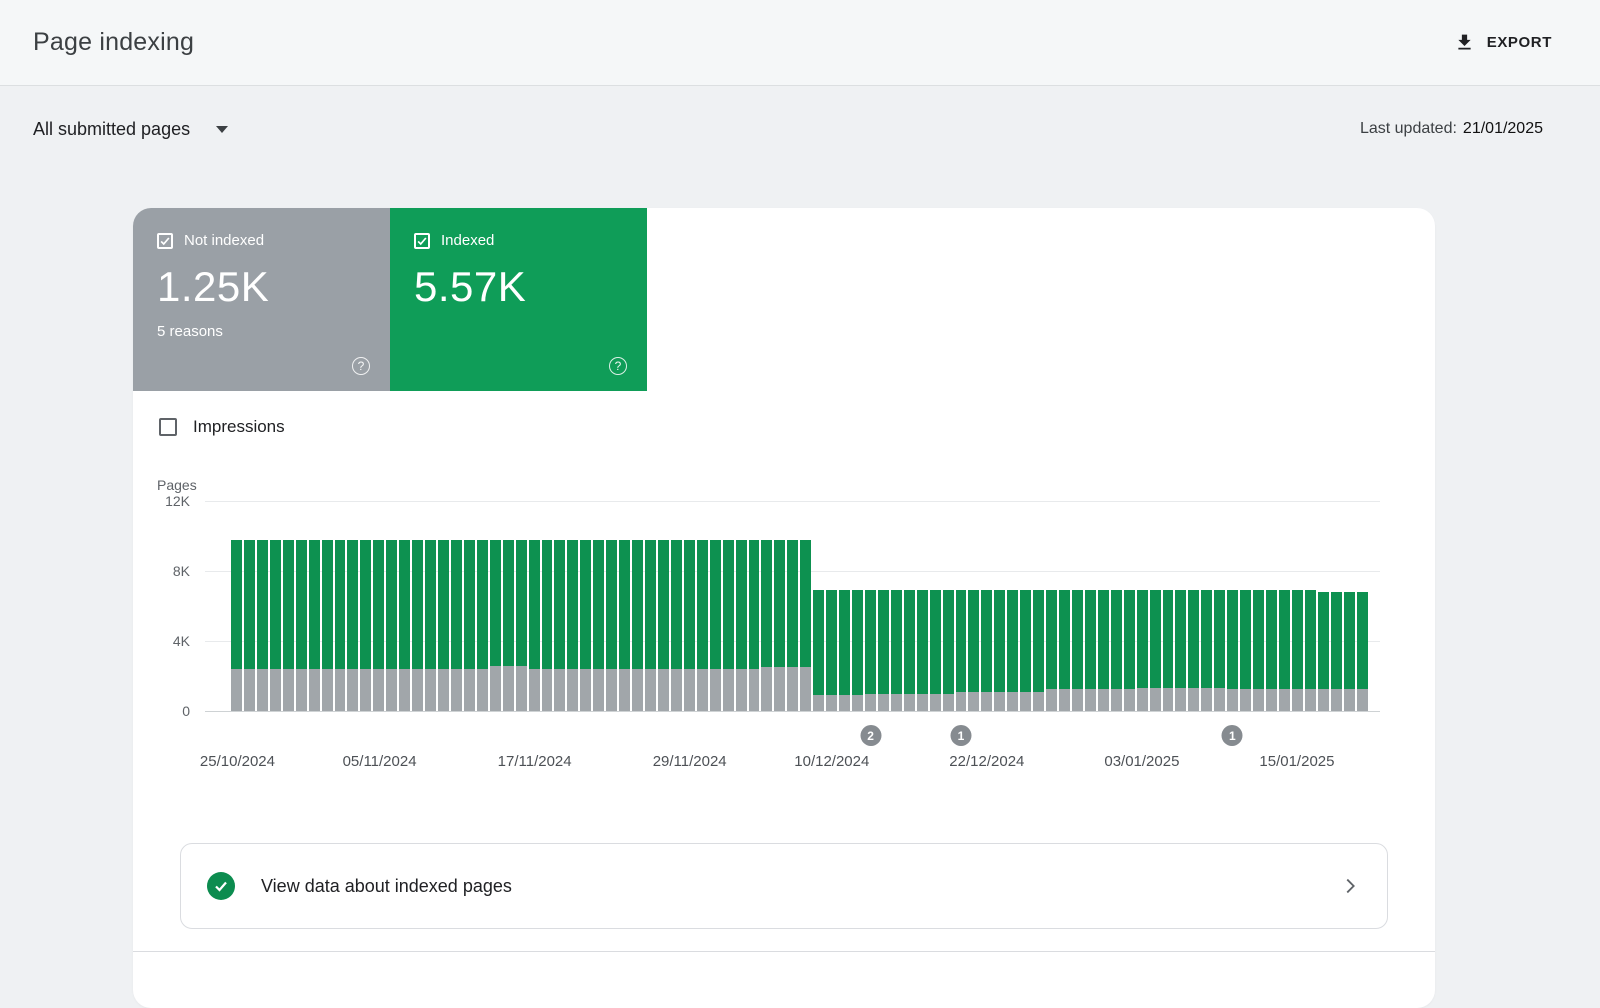  Describe the element at coordinates (131, 129) in the screenshot. I see `page-filter-dropdown: All submitted pages` at that location.